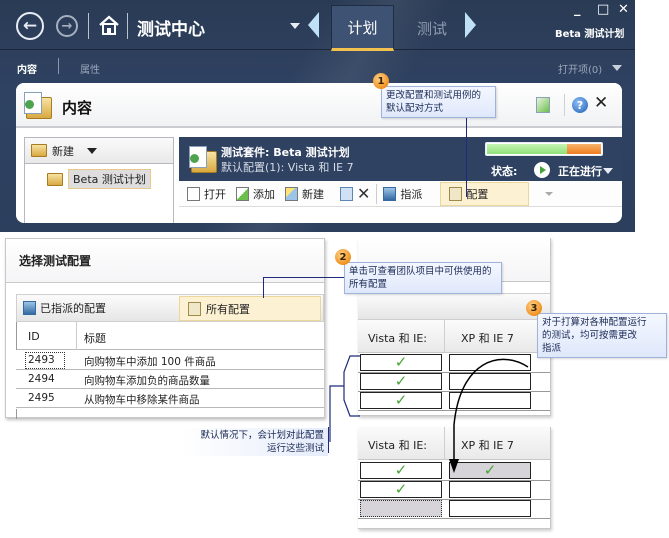 Image resolution: width=669 pixels, height=538 pixels. What do you see at coordinates (504, 171) in the screenshot?
I see `status-label: 状态:` at bounding box center [504, 171].